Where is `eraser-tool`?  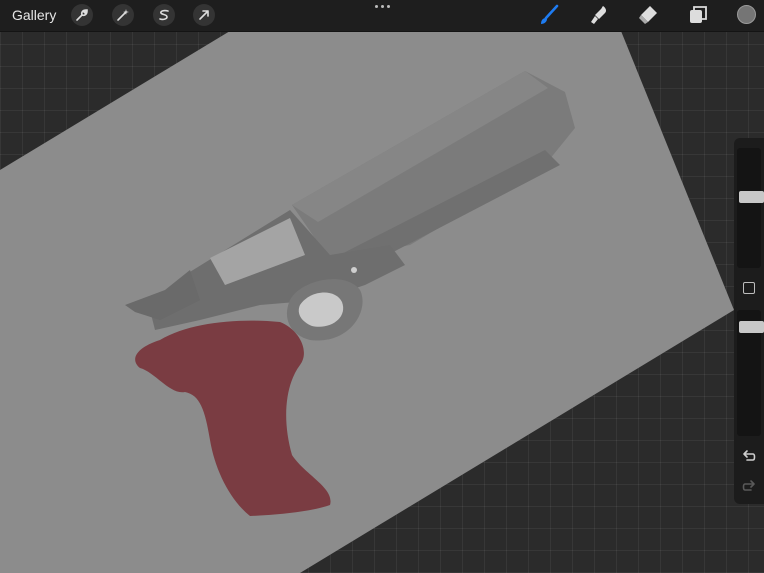
eraser-tool is located at coordinates (648, 15).